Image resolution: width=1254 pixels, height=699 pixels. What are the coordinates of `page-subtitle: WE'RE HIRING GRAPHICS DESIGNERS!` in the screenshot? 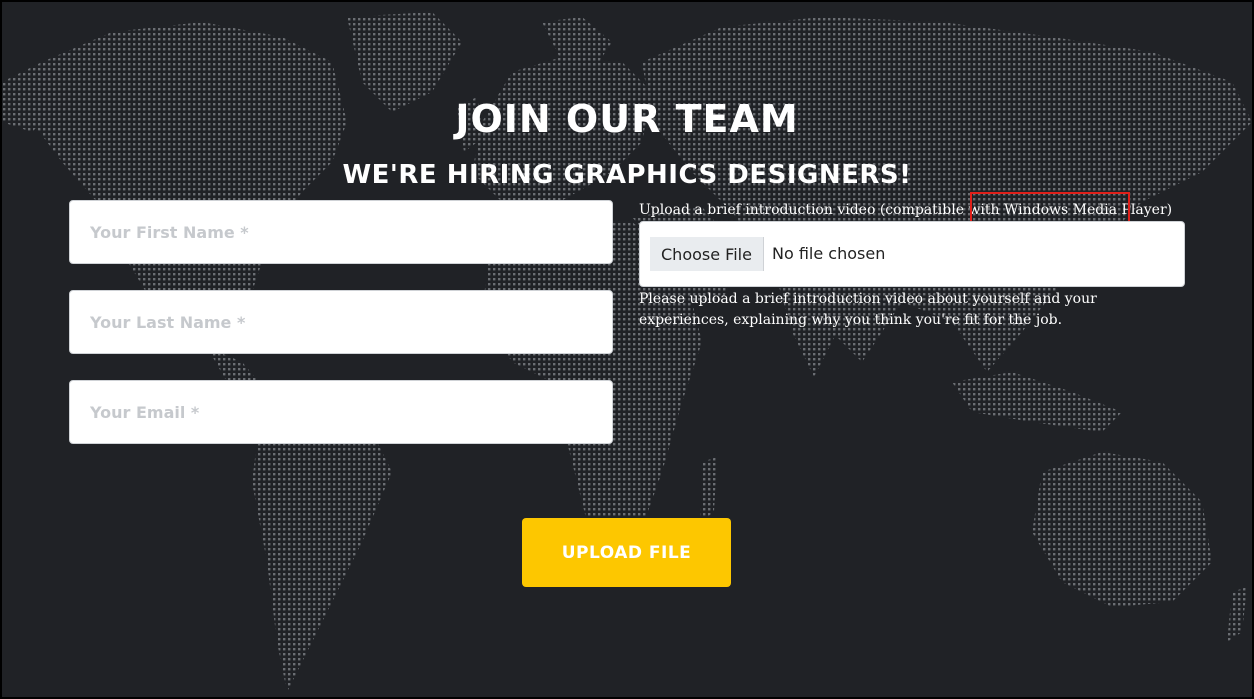 It's located at (627, 175).